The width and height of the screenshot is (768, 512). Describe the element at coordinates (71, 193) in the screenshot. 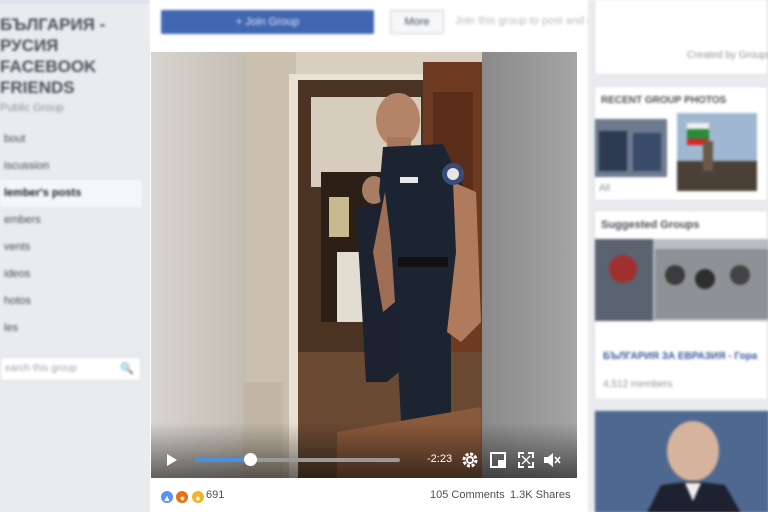

I see `nav-item-members-posts: lember's posts` at that location.